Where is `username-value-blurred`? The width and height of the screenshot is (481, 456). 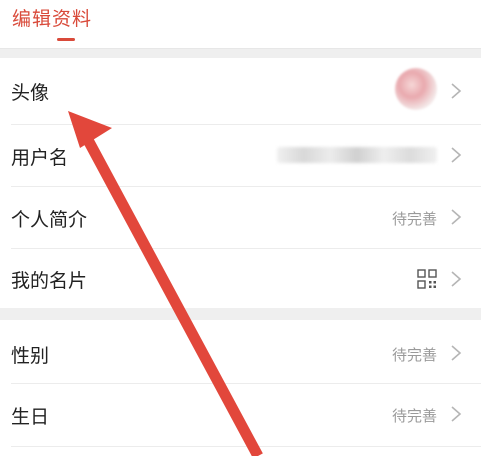
username-value-blurred is located at coordinates (357, 155).